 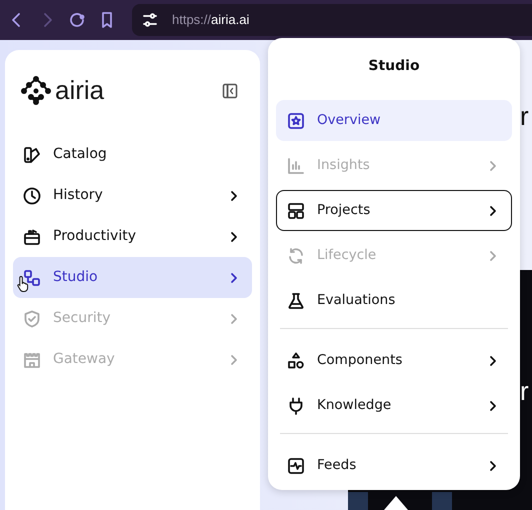 What do you see at coordinates (394, 360) in the screenshot?
I see `menu-item: Components` at bounding box center [394, 360].